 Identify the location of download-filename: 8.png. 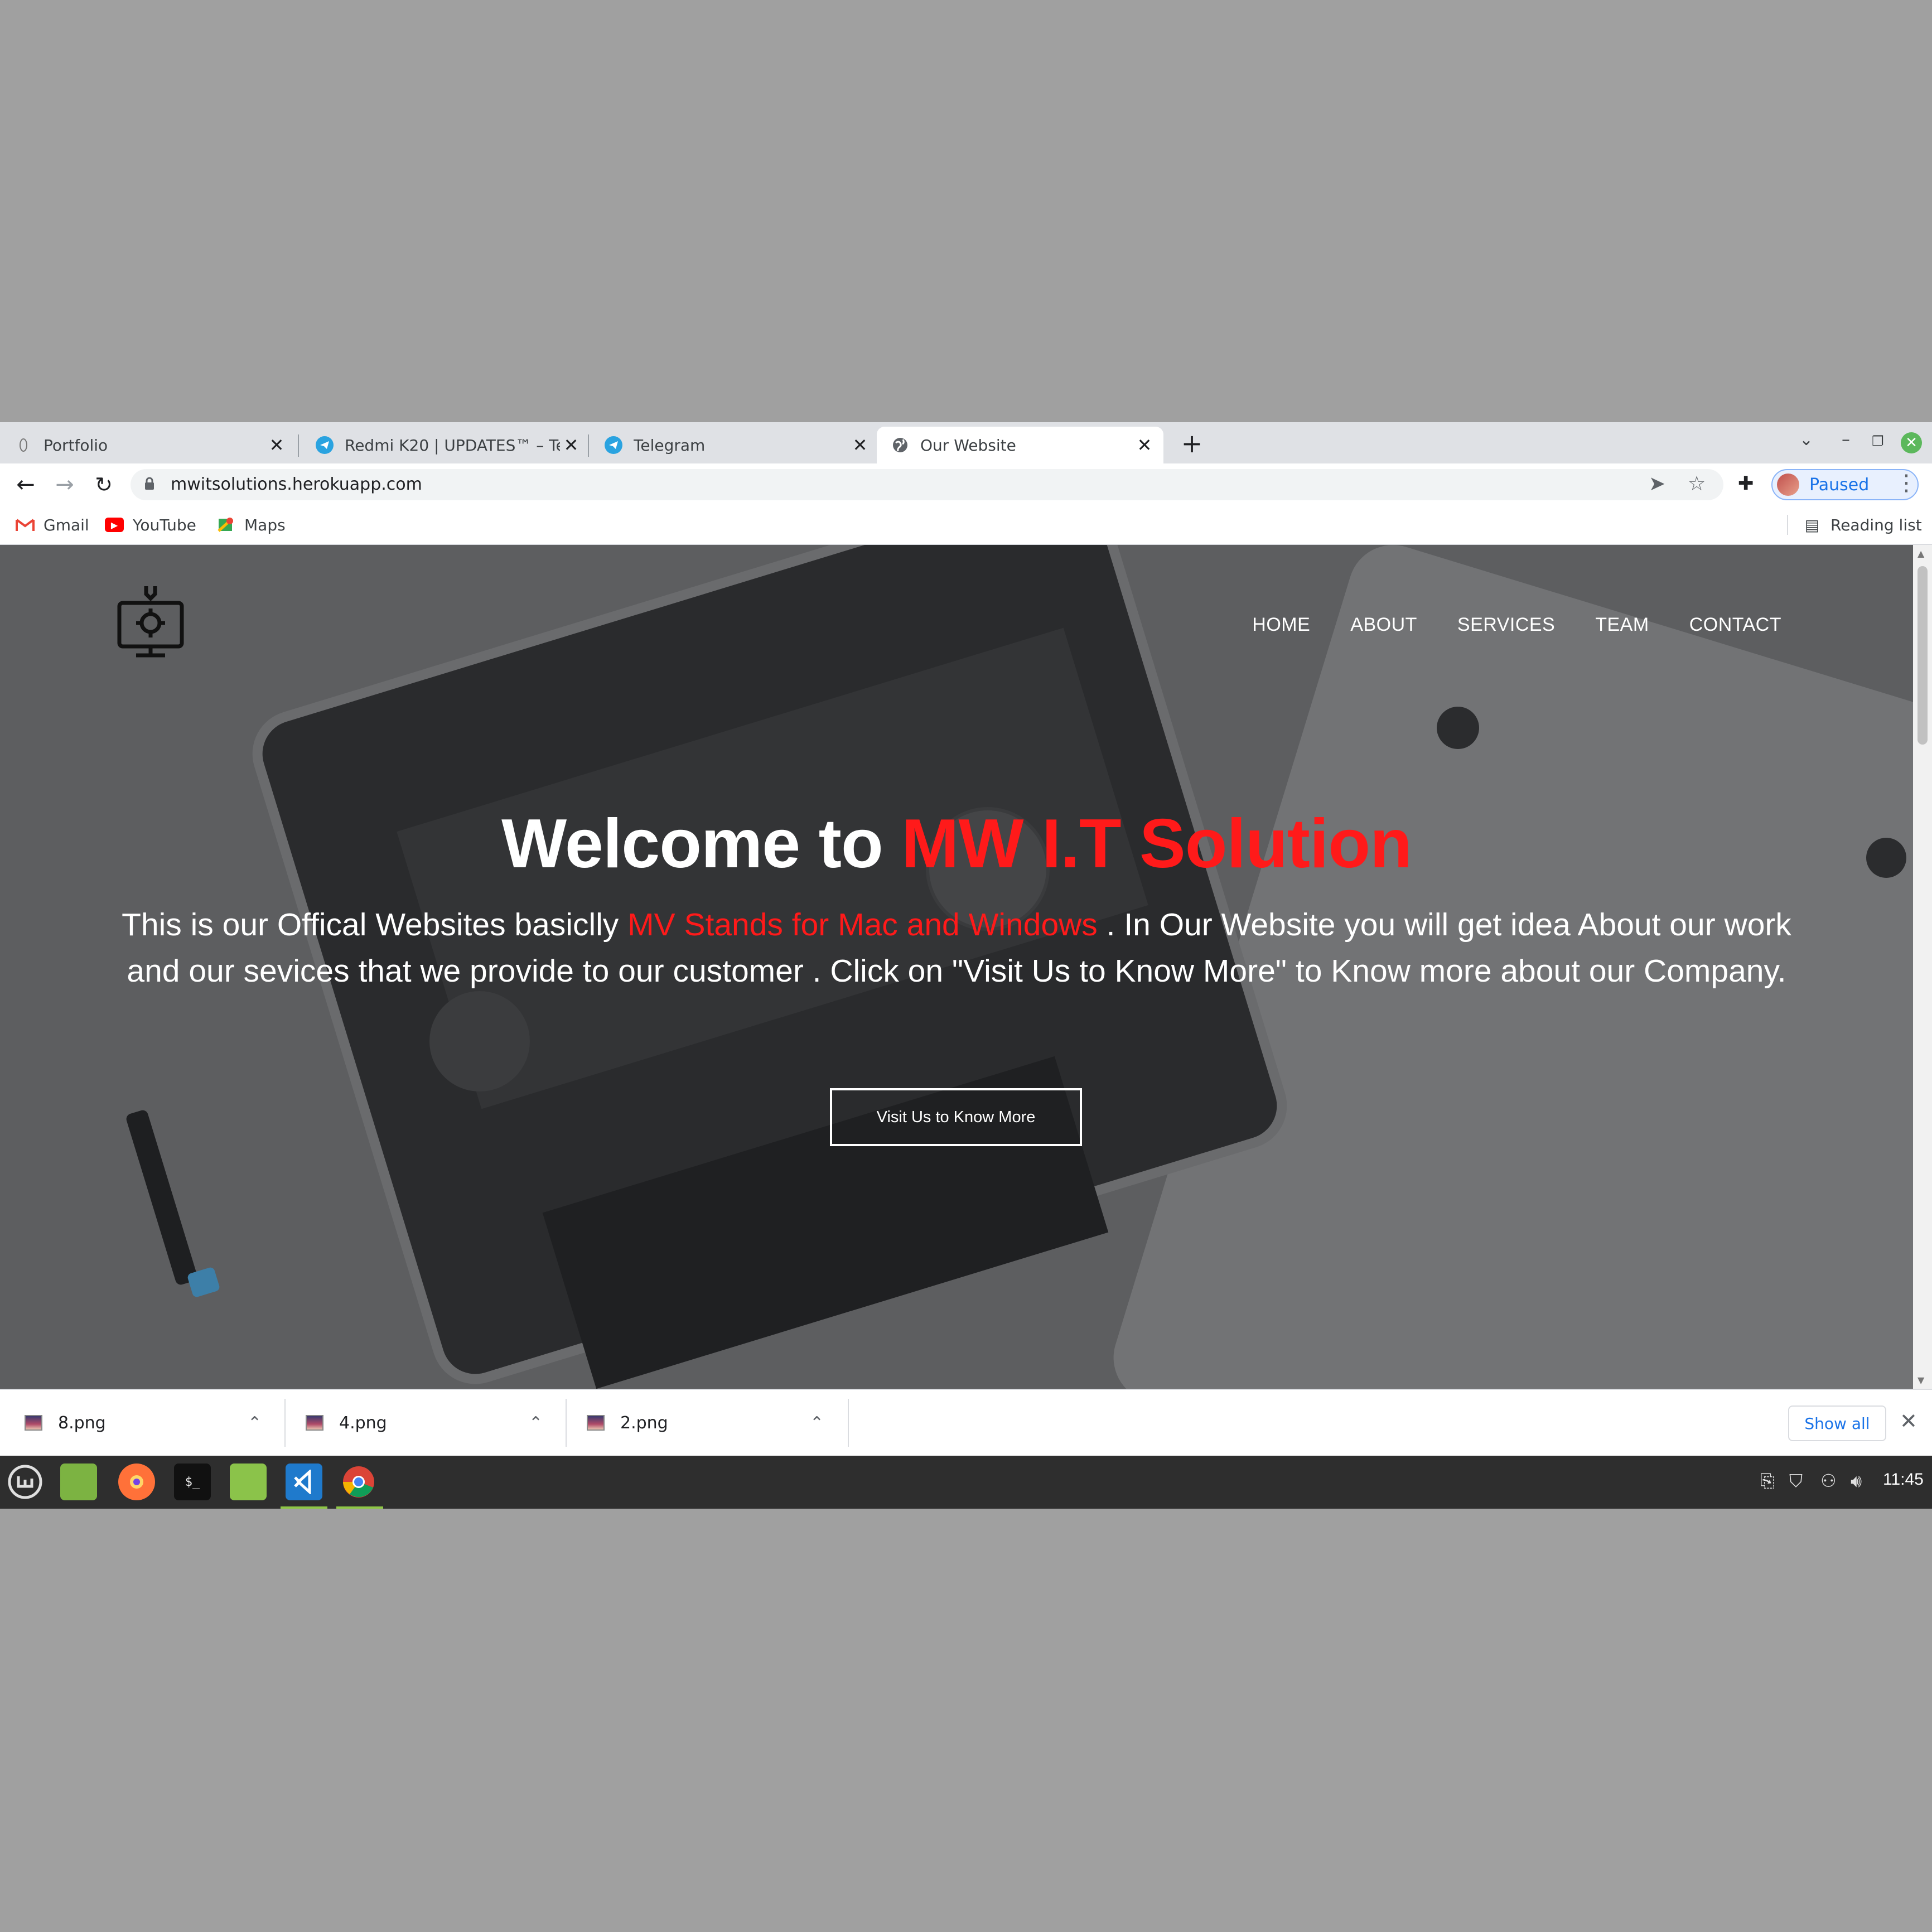
(82, 1423).